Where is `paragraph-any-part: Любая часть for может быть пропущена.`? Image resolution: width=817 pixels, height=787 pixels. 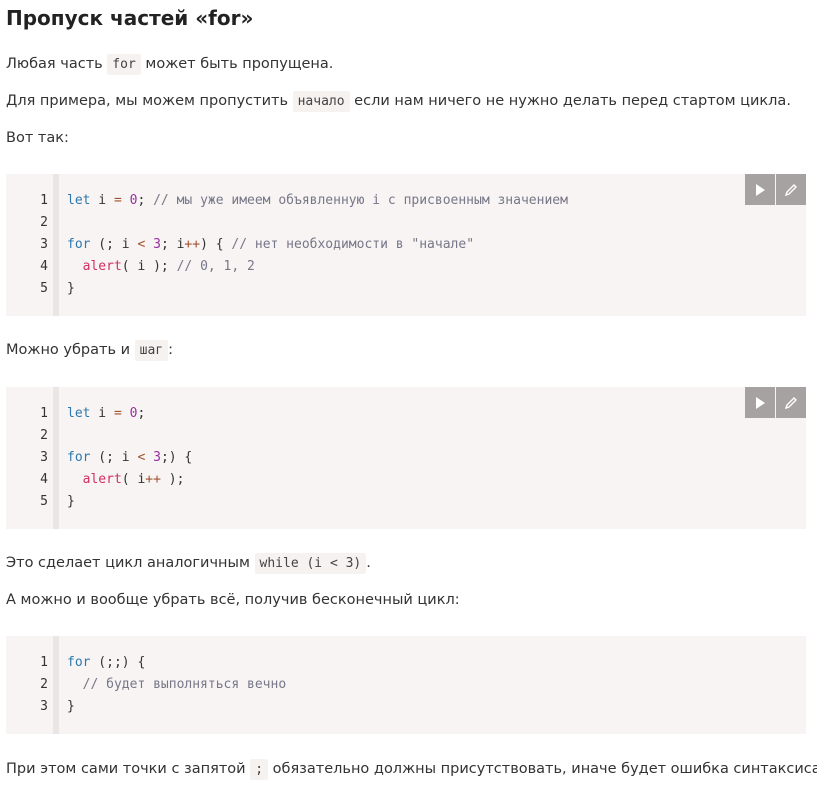 paragraph-any-part: Любая часть for может быть пропущена. is located at coordinates (169, 64).